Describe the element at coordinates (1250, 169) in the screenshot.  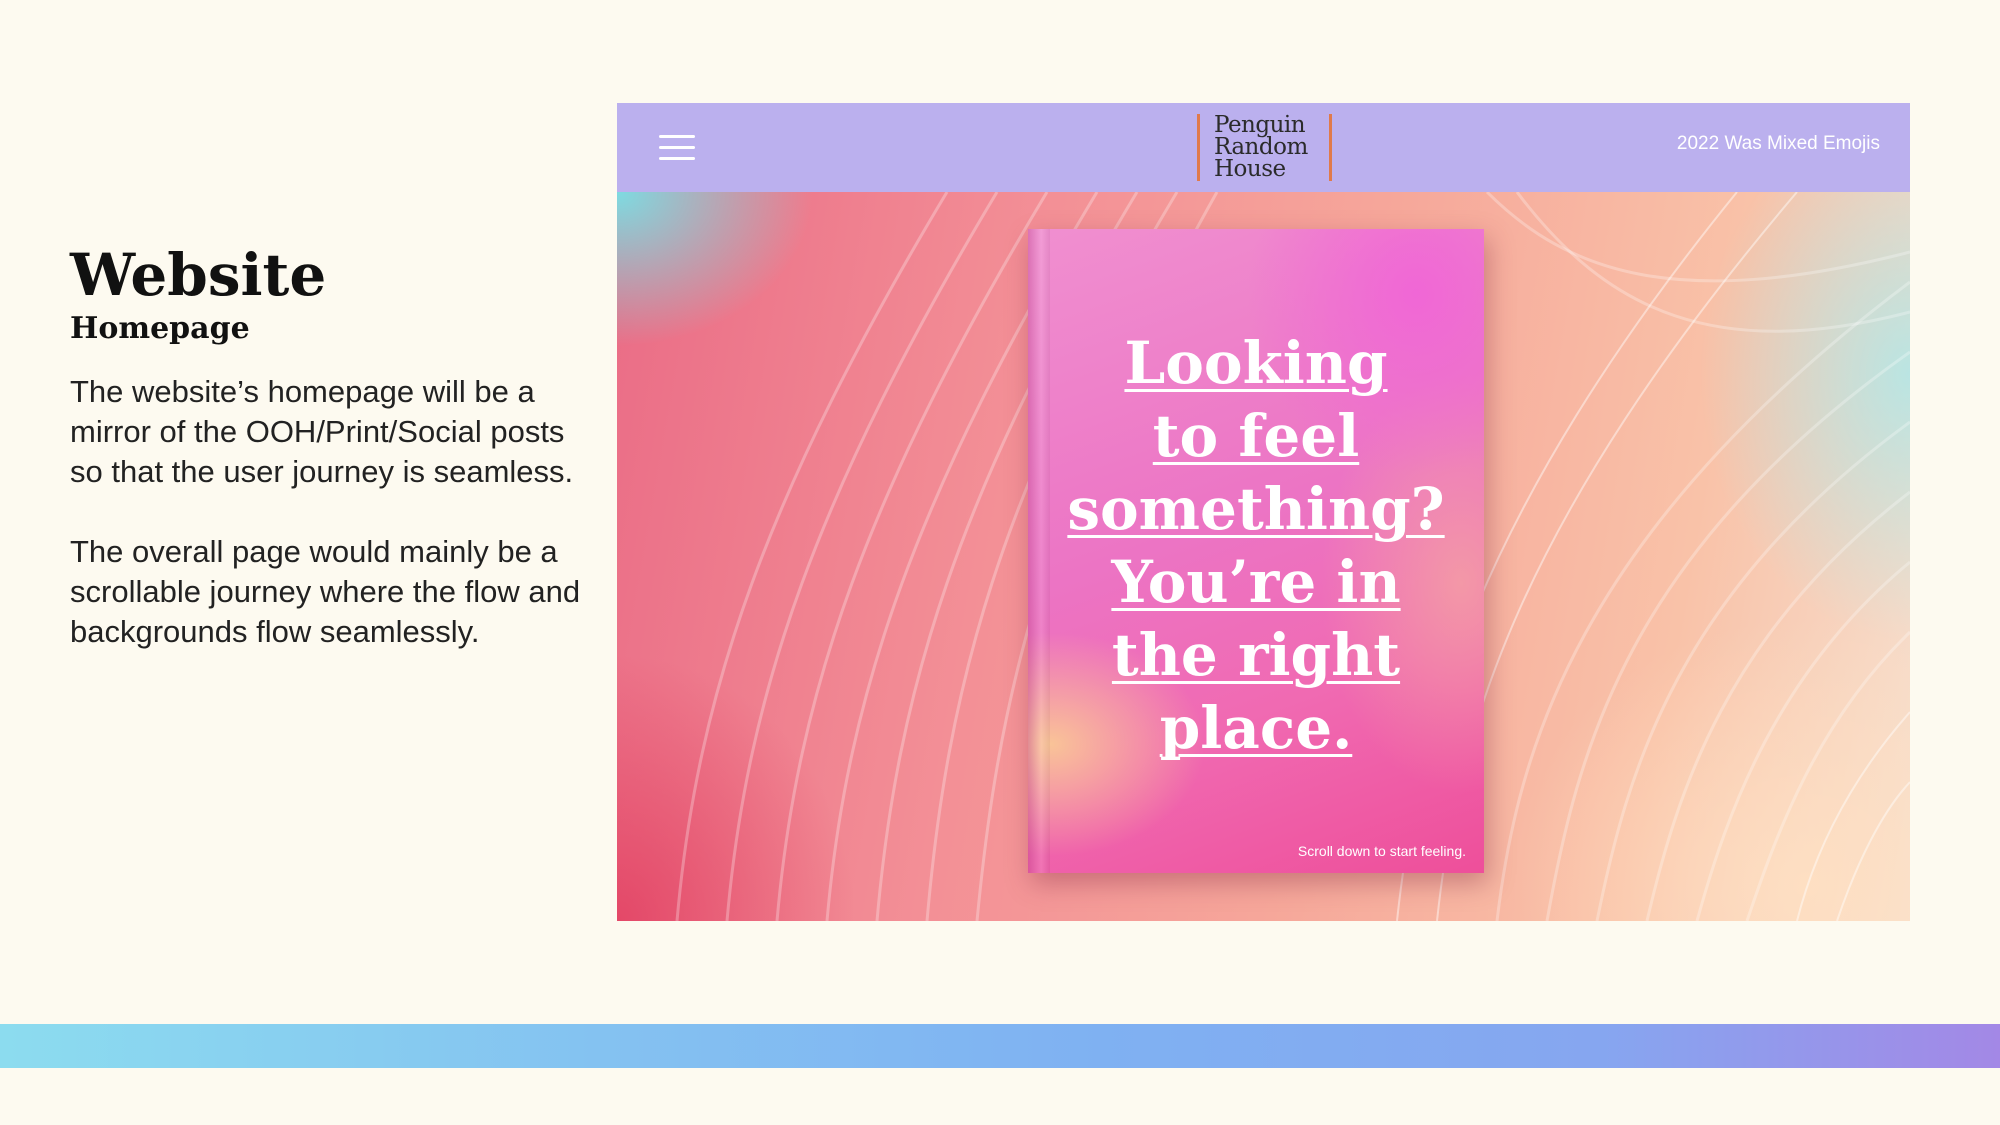
I see `logo-line-3: House` at that location.